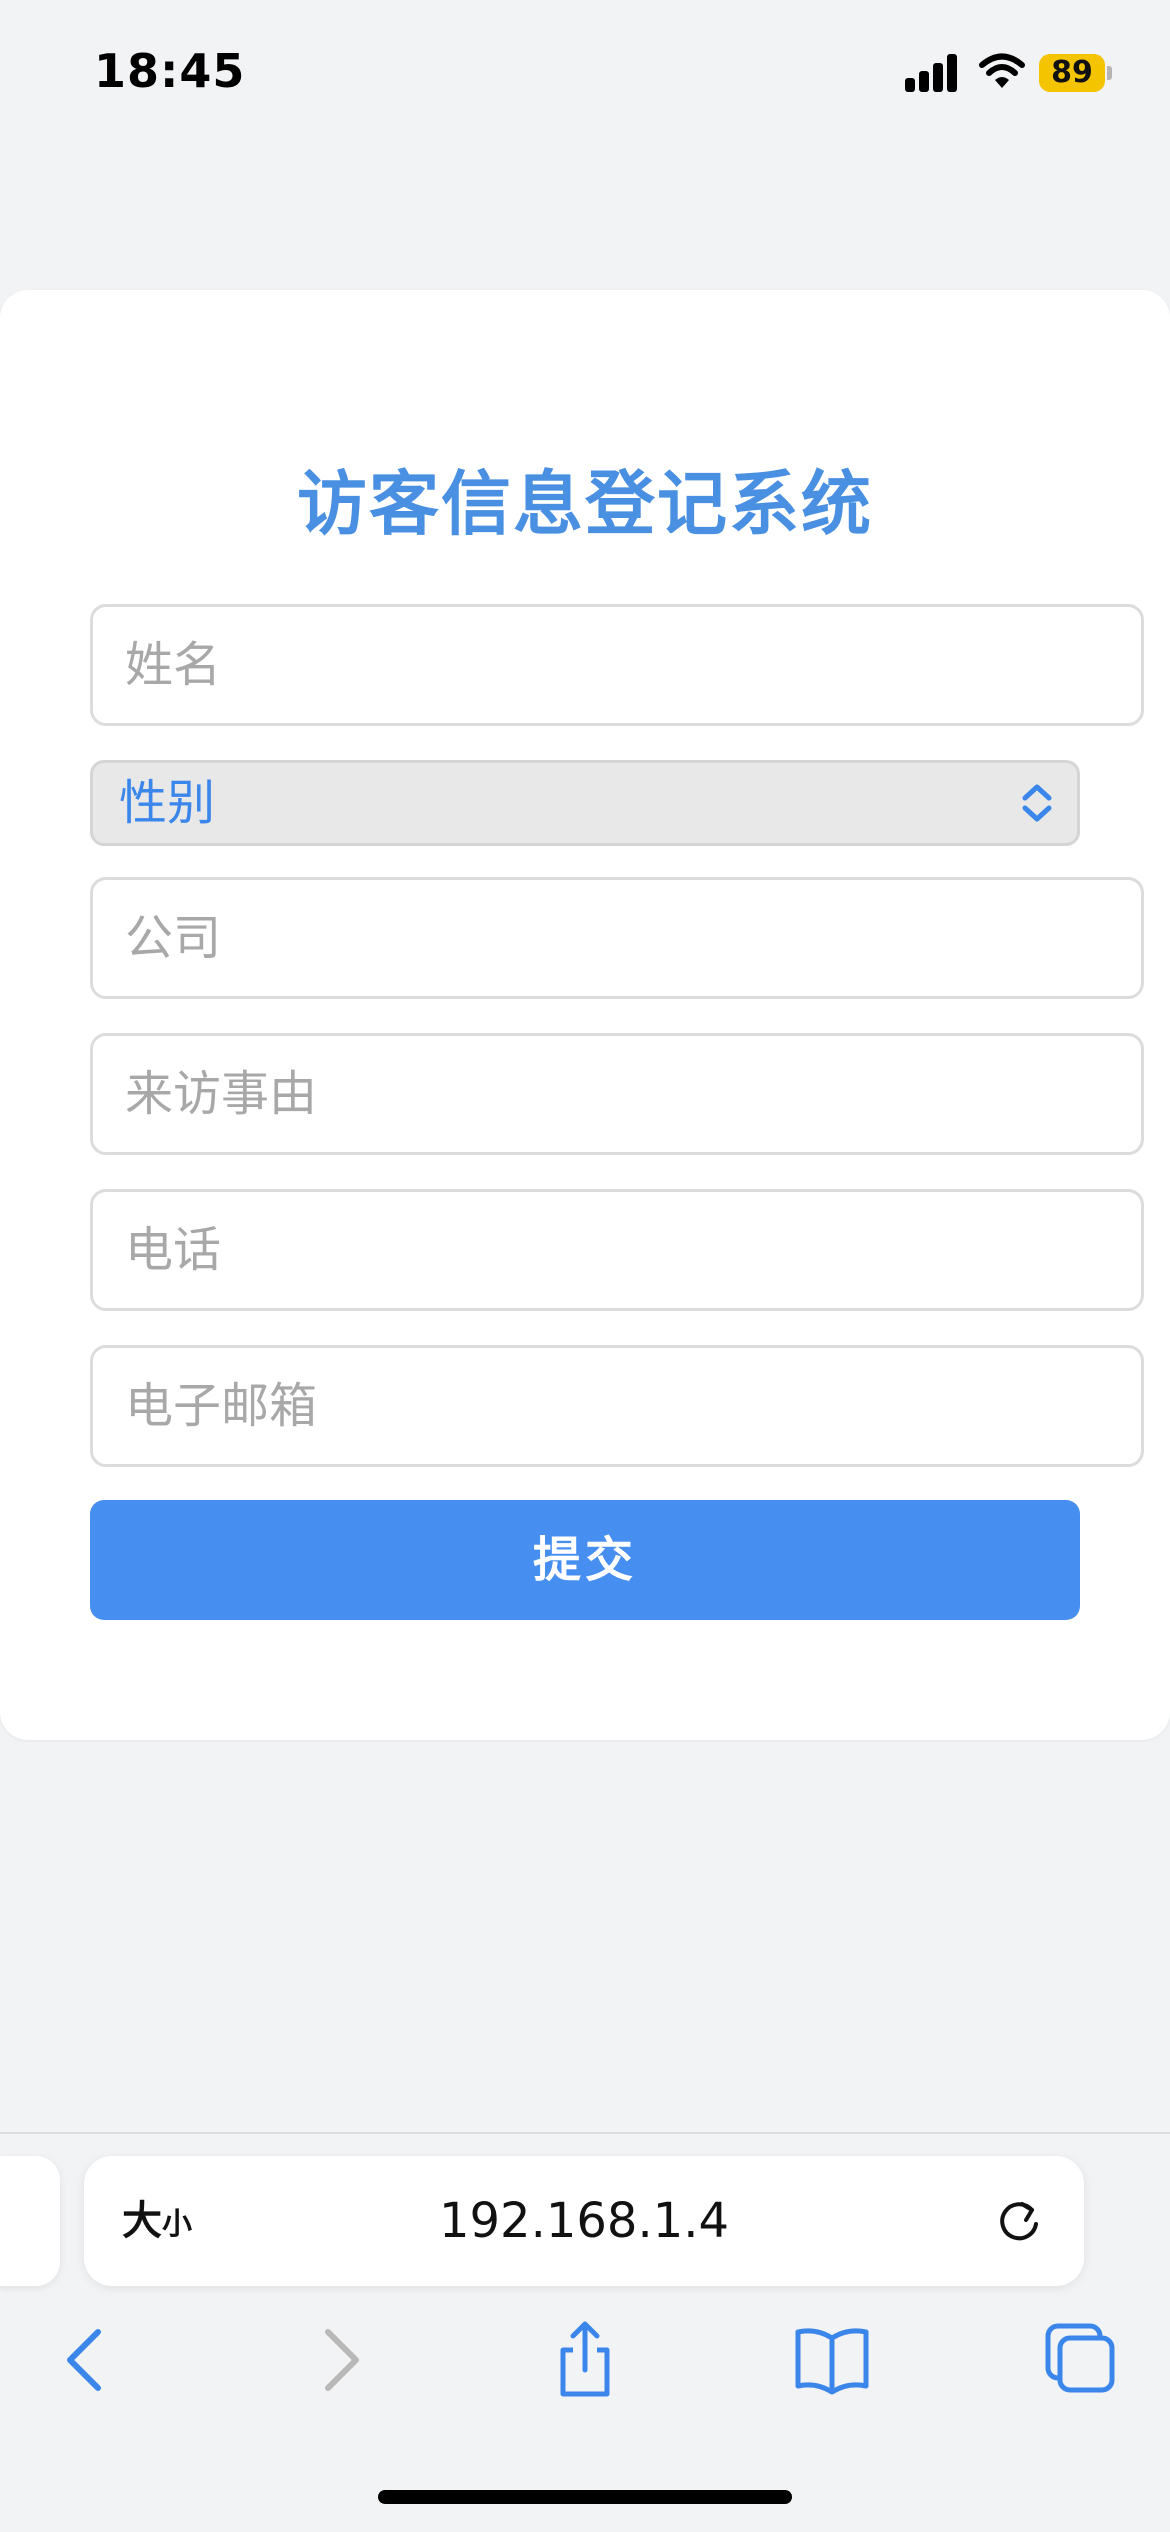 This screenshot has width=1170, height=2532. Describe the element at coordinates (30, 2221) in the screenshot. I see `previous-tab-preview` at that location.